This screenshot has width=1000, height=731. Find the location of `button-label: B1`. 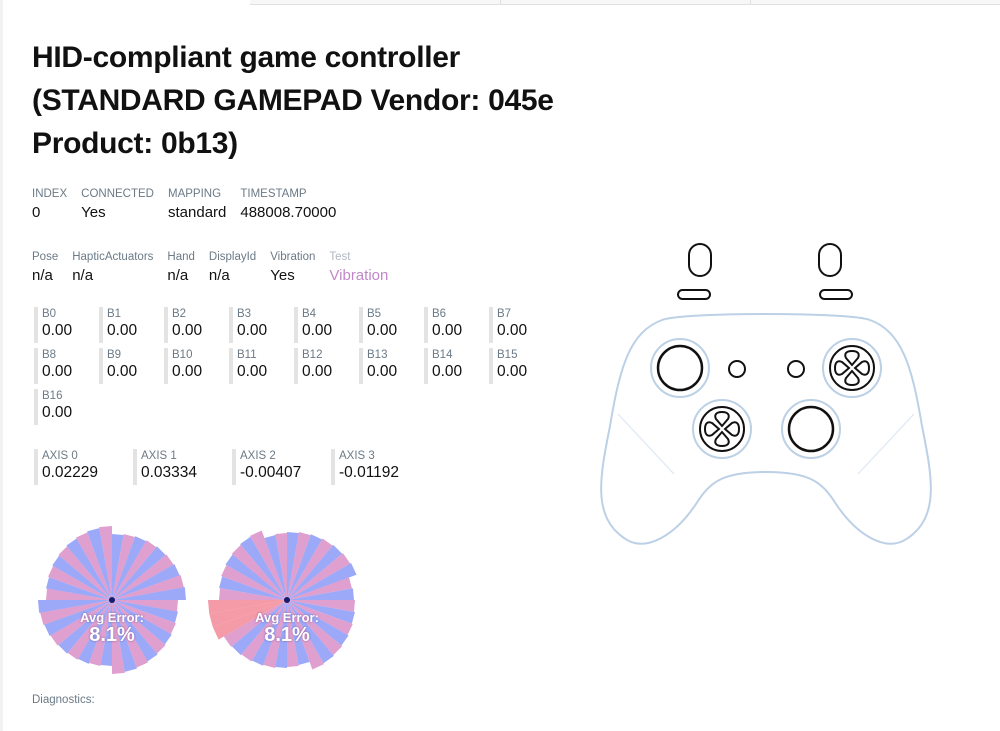

button-label: B1 is located at coordinates (114, 314).